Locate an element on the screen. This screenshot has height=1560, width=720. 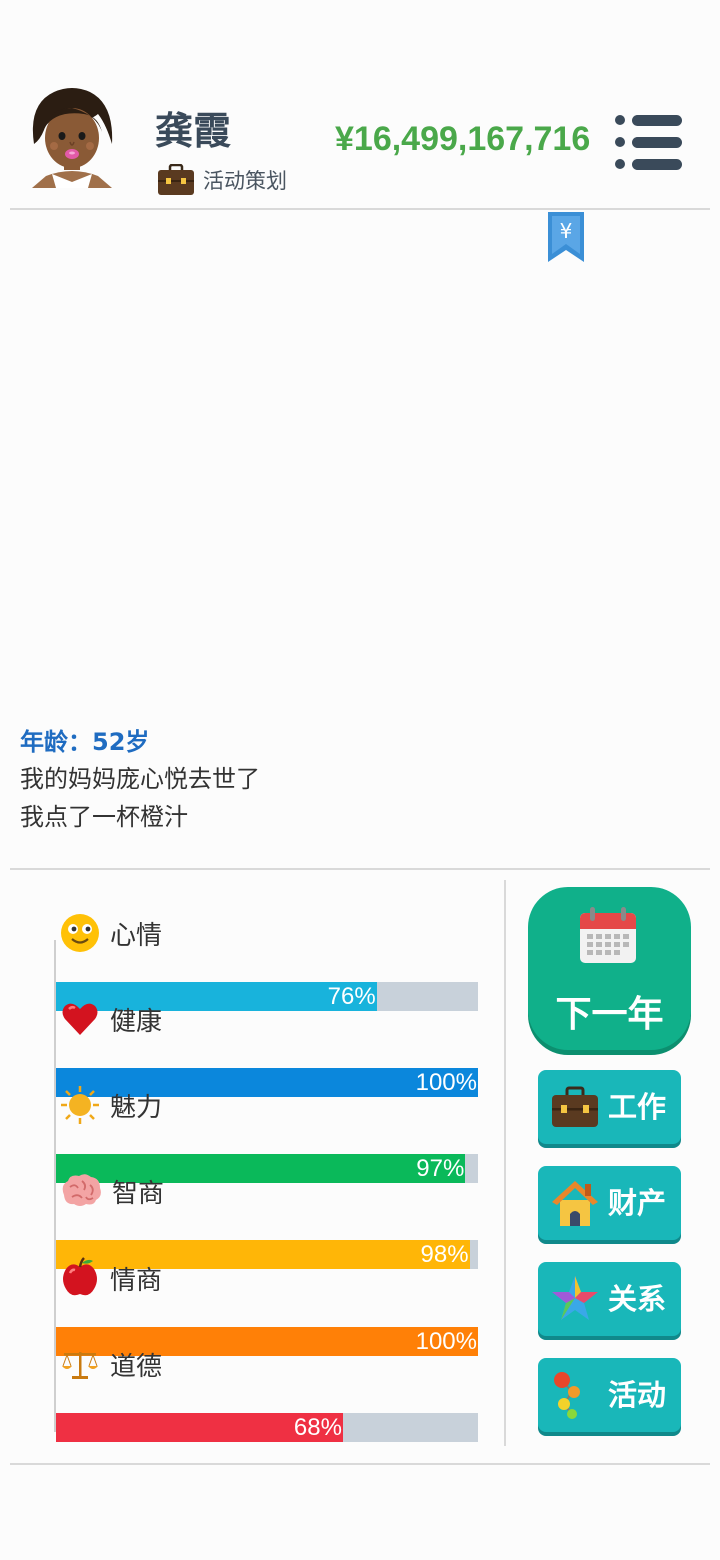
avatar is located at coordinates (72, 138).